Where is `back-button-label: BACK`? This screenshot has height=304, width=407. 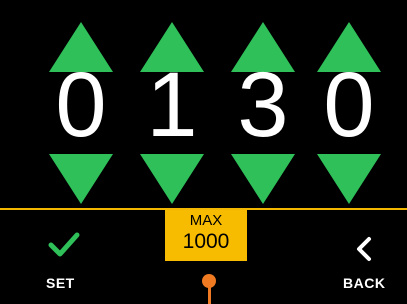 back-button-label: BACK is located at coordinates (364, 283).